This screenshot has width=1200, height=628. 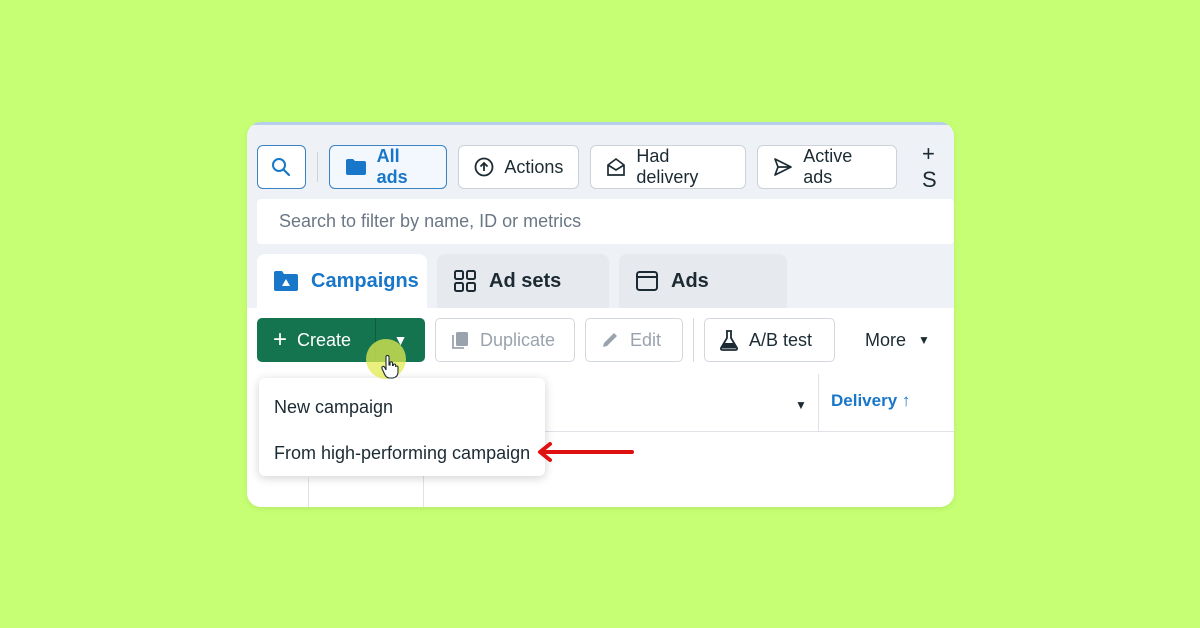 What do you see at coordinates (938, 167) in the screenshot?
I see `add-filter-button: + S` at bounding box center [938, 167].